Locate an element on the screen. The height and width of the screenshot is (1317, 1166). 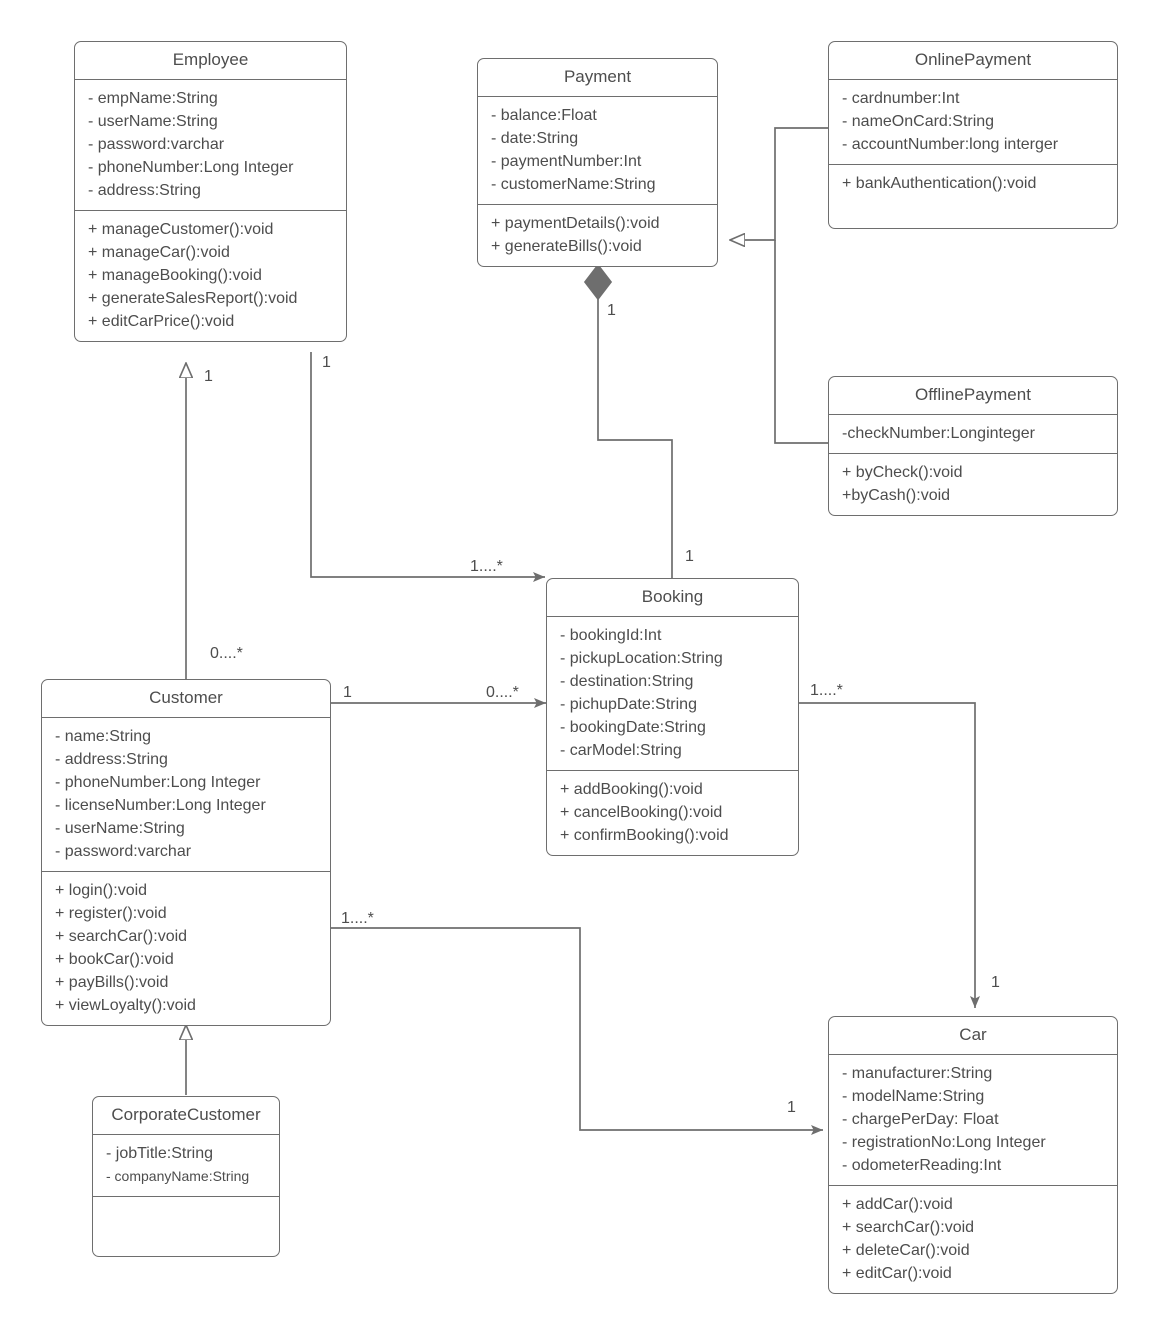
operation-row: + editCarPrice():void is located at coordinates (161, 322).